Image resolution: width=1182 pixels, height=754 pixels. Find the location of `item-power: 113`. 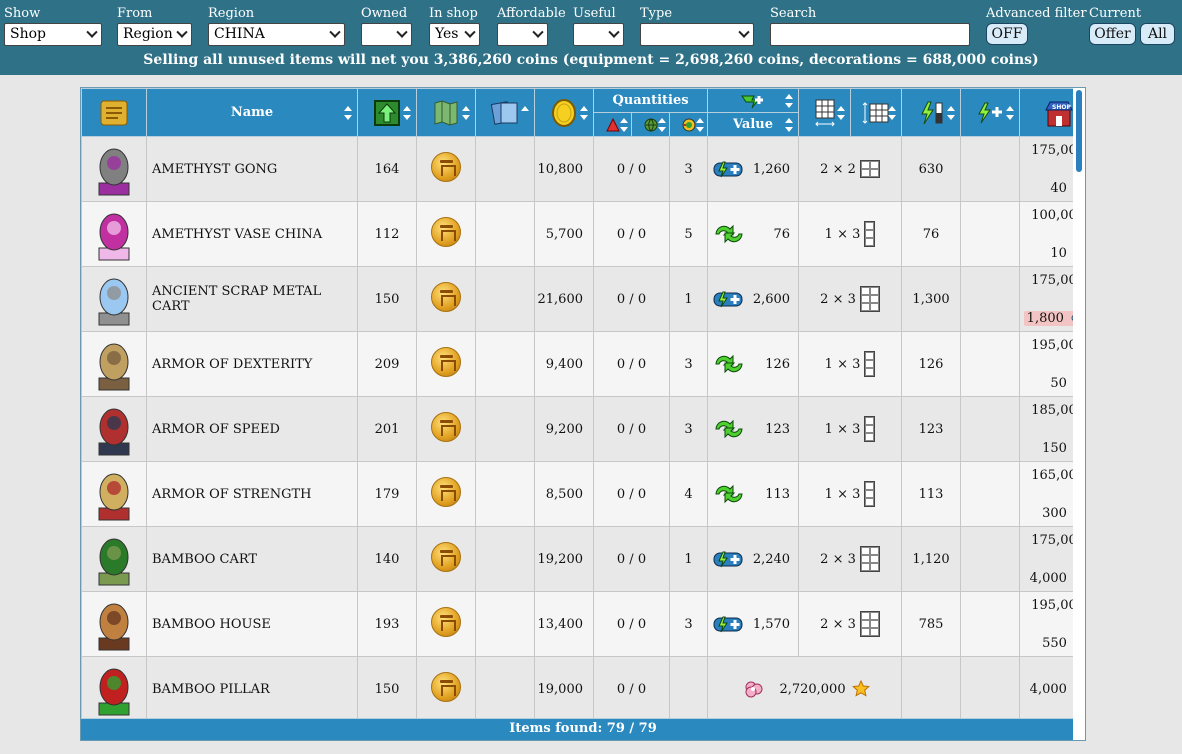

item-power: 113 is located at coordinates (931, 494).